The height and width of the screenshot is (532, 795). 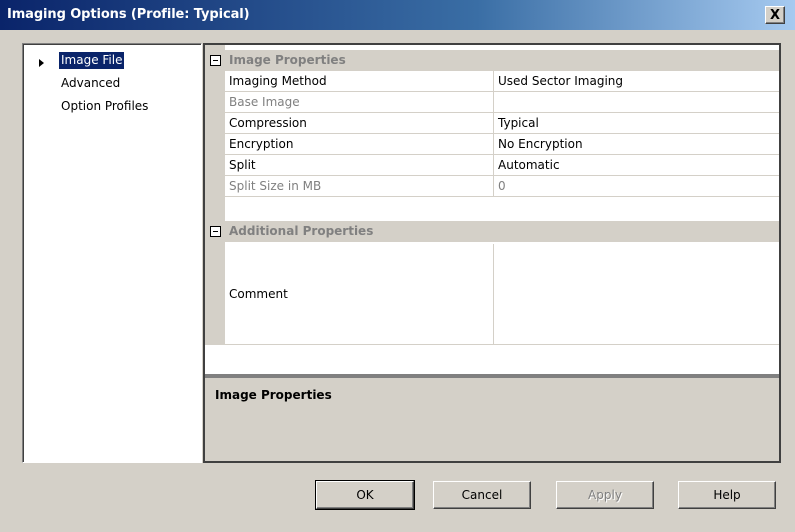 I want to click on property-name: Split Size in MB, so click(x=359, y=186).